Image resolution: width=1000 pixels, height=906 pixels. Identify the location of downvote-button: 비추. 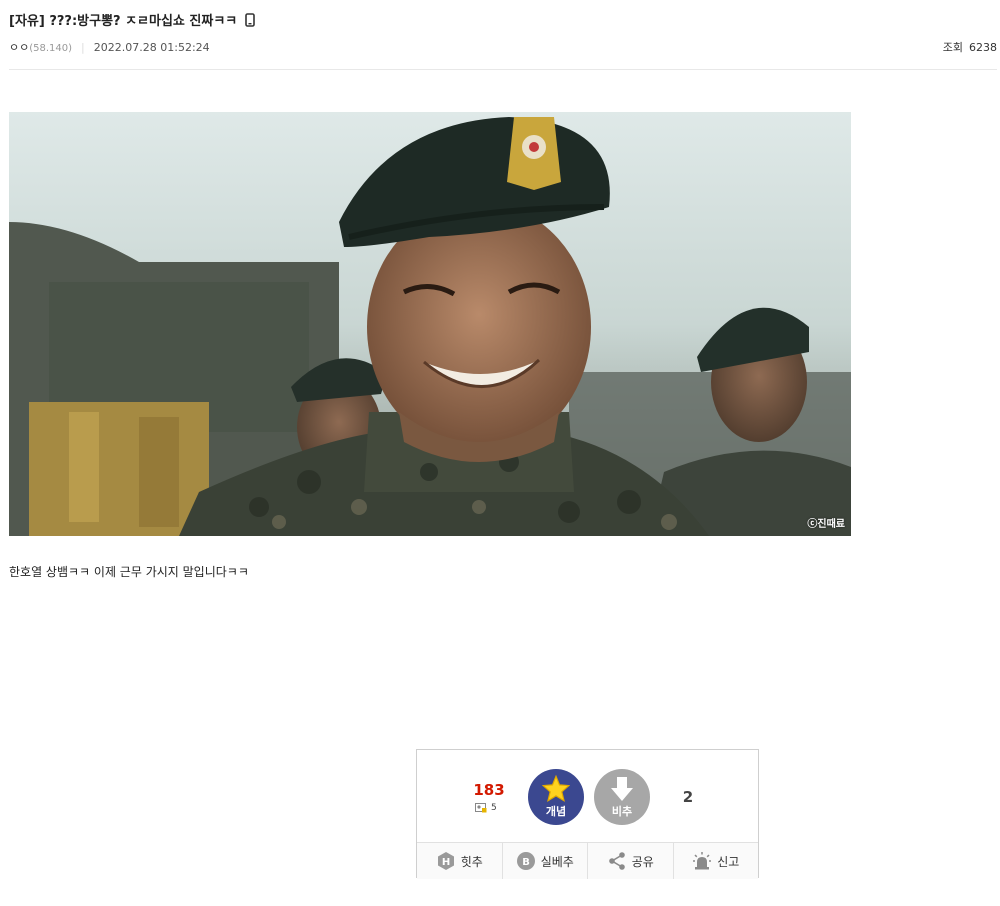
(622, 797).